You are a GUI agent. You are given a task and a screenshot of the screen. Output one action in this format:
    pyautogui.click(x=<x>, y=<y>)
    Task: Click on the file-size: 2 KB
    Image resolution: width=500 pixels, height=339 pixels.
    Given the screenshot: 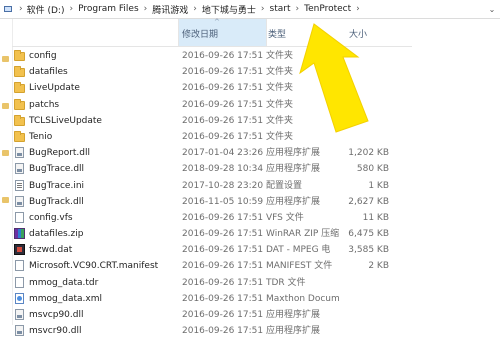 What is the action you would take?
    pyautogui.click(x=378, y=266)
    